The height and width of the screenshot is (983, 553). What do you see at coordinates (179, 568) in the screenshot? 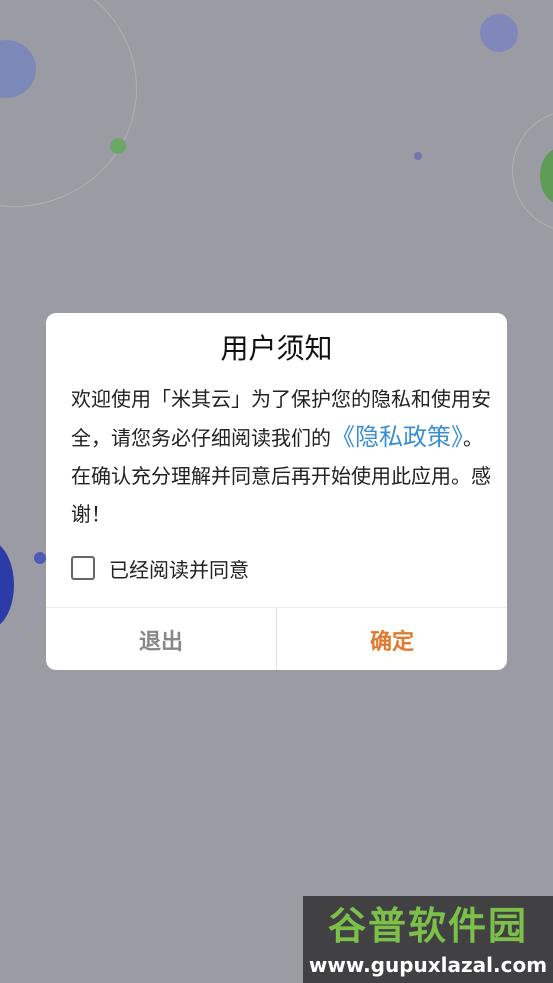
I see `agree-label: 已经阅读并同意` at bounding box center [179, 568].